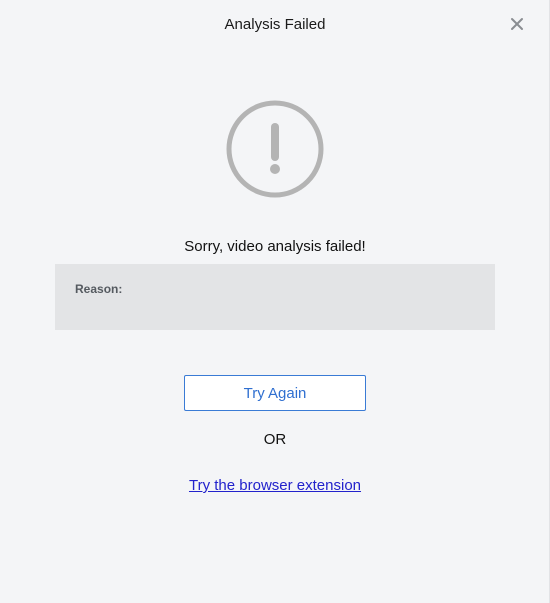 This screenshot has width=550, height=603. What do you see at coordinates (275, 149) in the screenshot?
I see `exclamation-circle-icon` at bounding box center [275, 149].